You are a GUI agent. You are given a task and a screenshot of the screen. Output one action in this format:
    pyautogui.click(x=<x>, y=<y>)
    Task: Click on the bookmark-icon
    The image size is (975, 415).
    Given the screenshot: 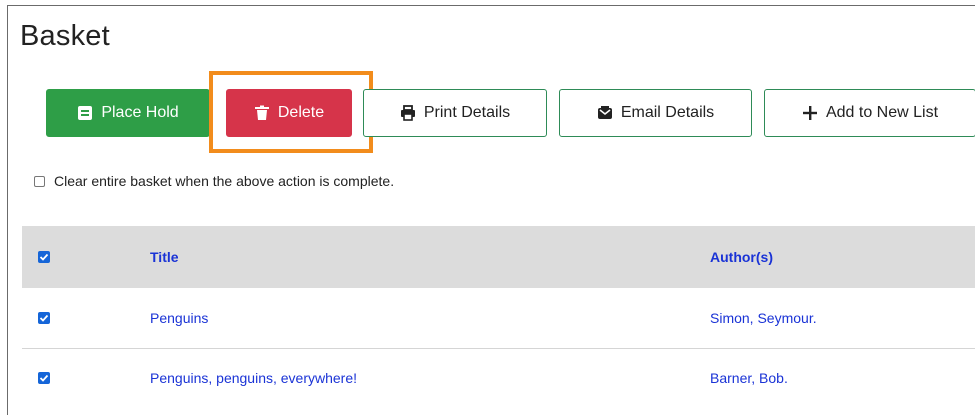 What is the action you would take?
    pyautogui.click(x=85, y=113)
    